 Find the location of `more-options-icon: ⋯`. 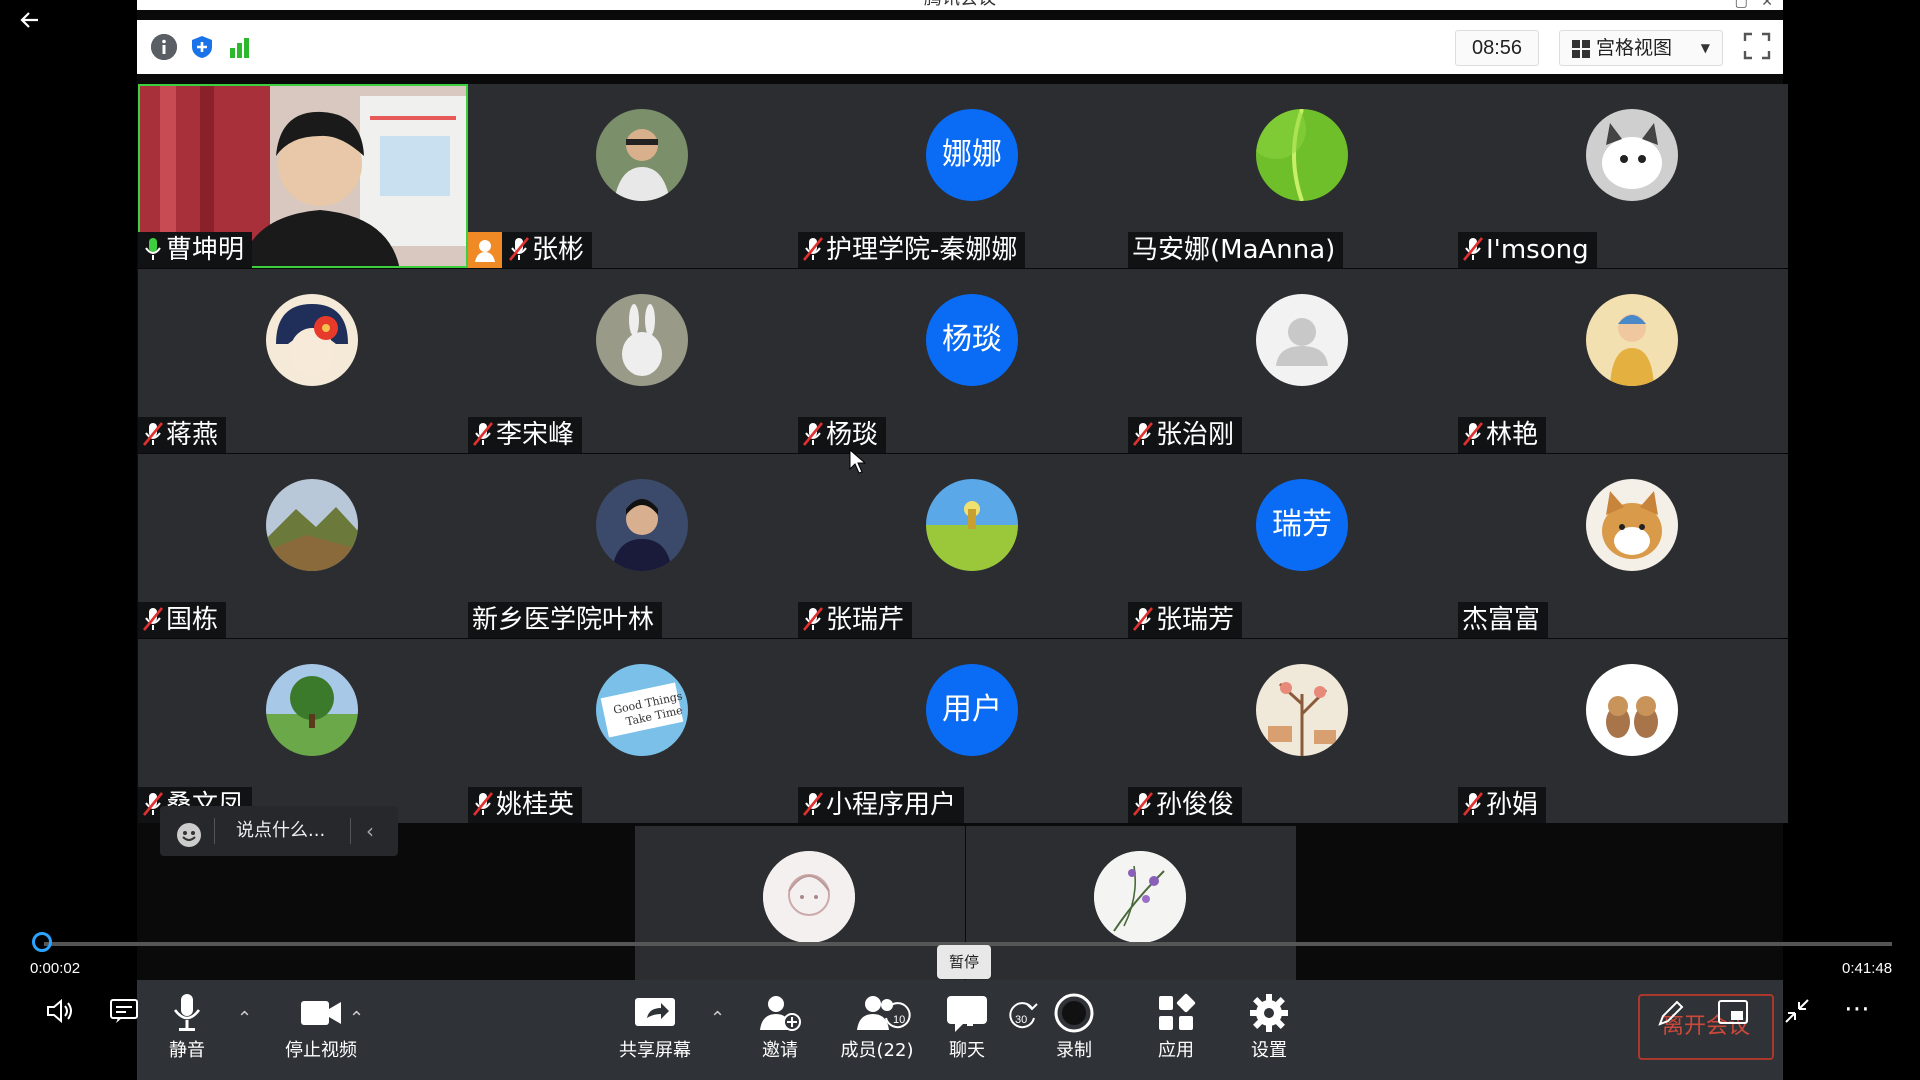

more-options-icon: ⋯ is located at coordinates (1857, 1009).